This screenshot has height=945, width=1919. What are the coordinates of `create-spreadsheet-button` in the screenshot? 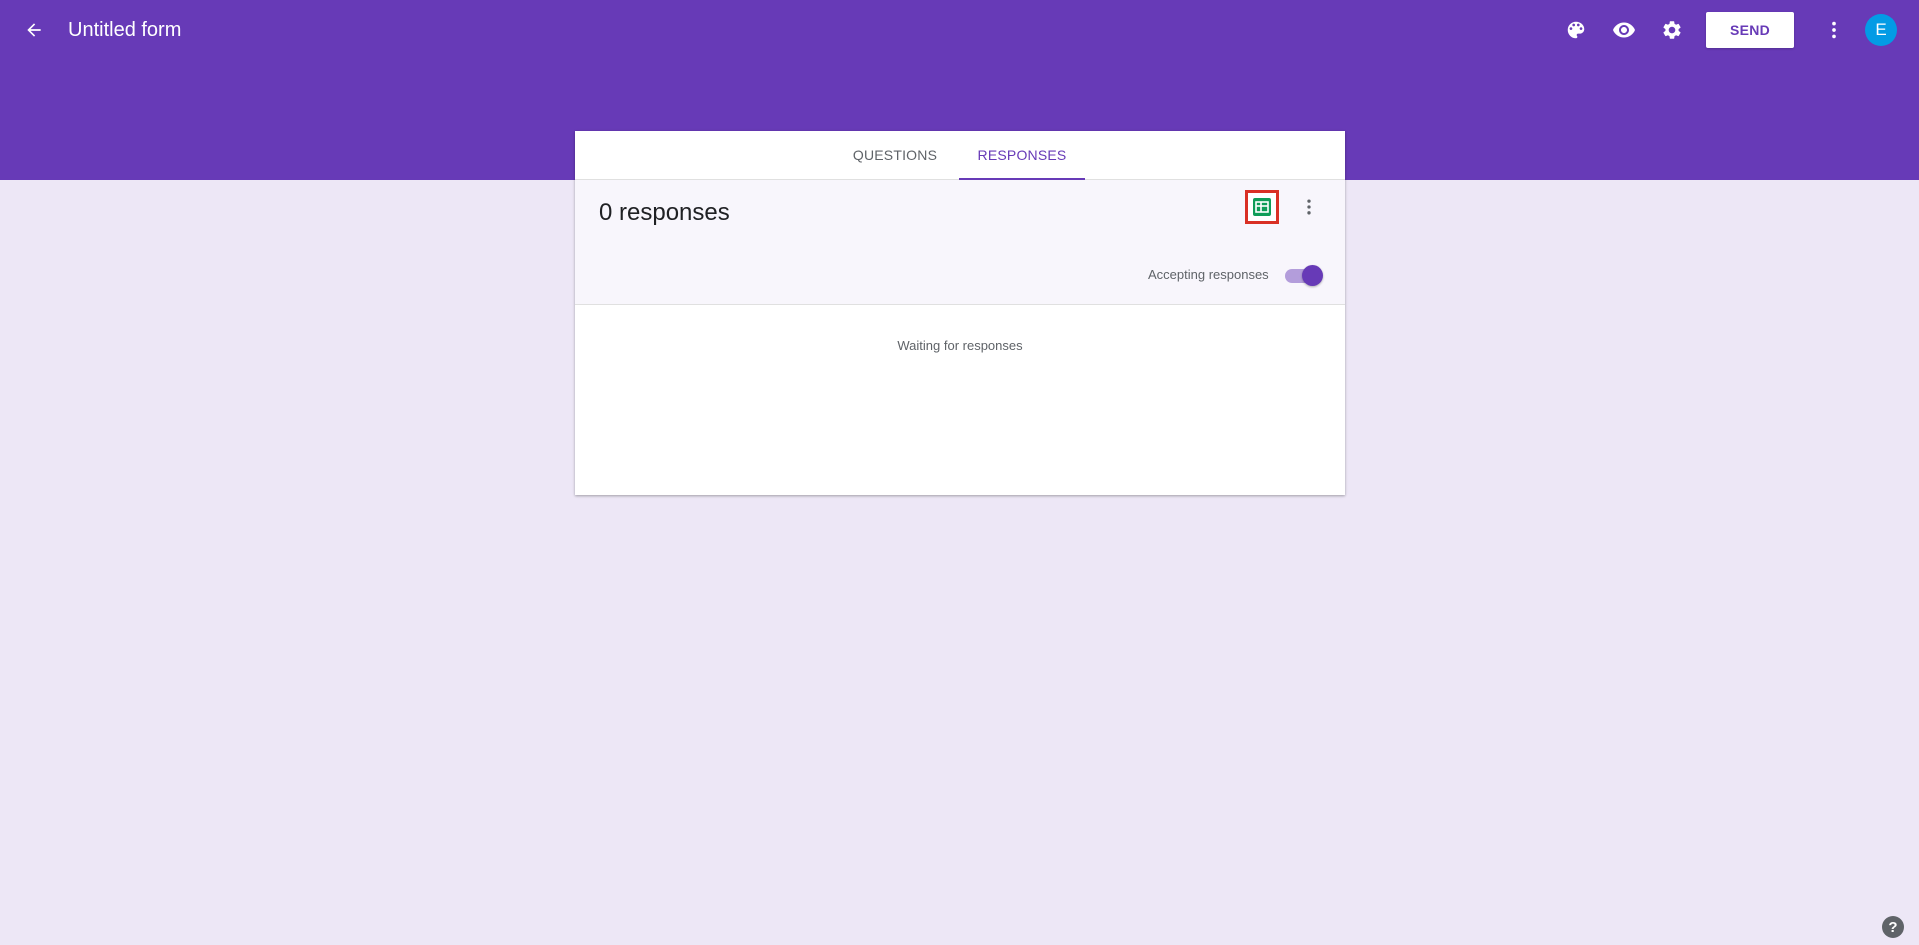 It's located at (1262, 207).